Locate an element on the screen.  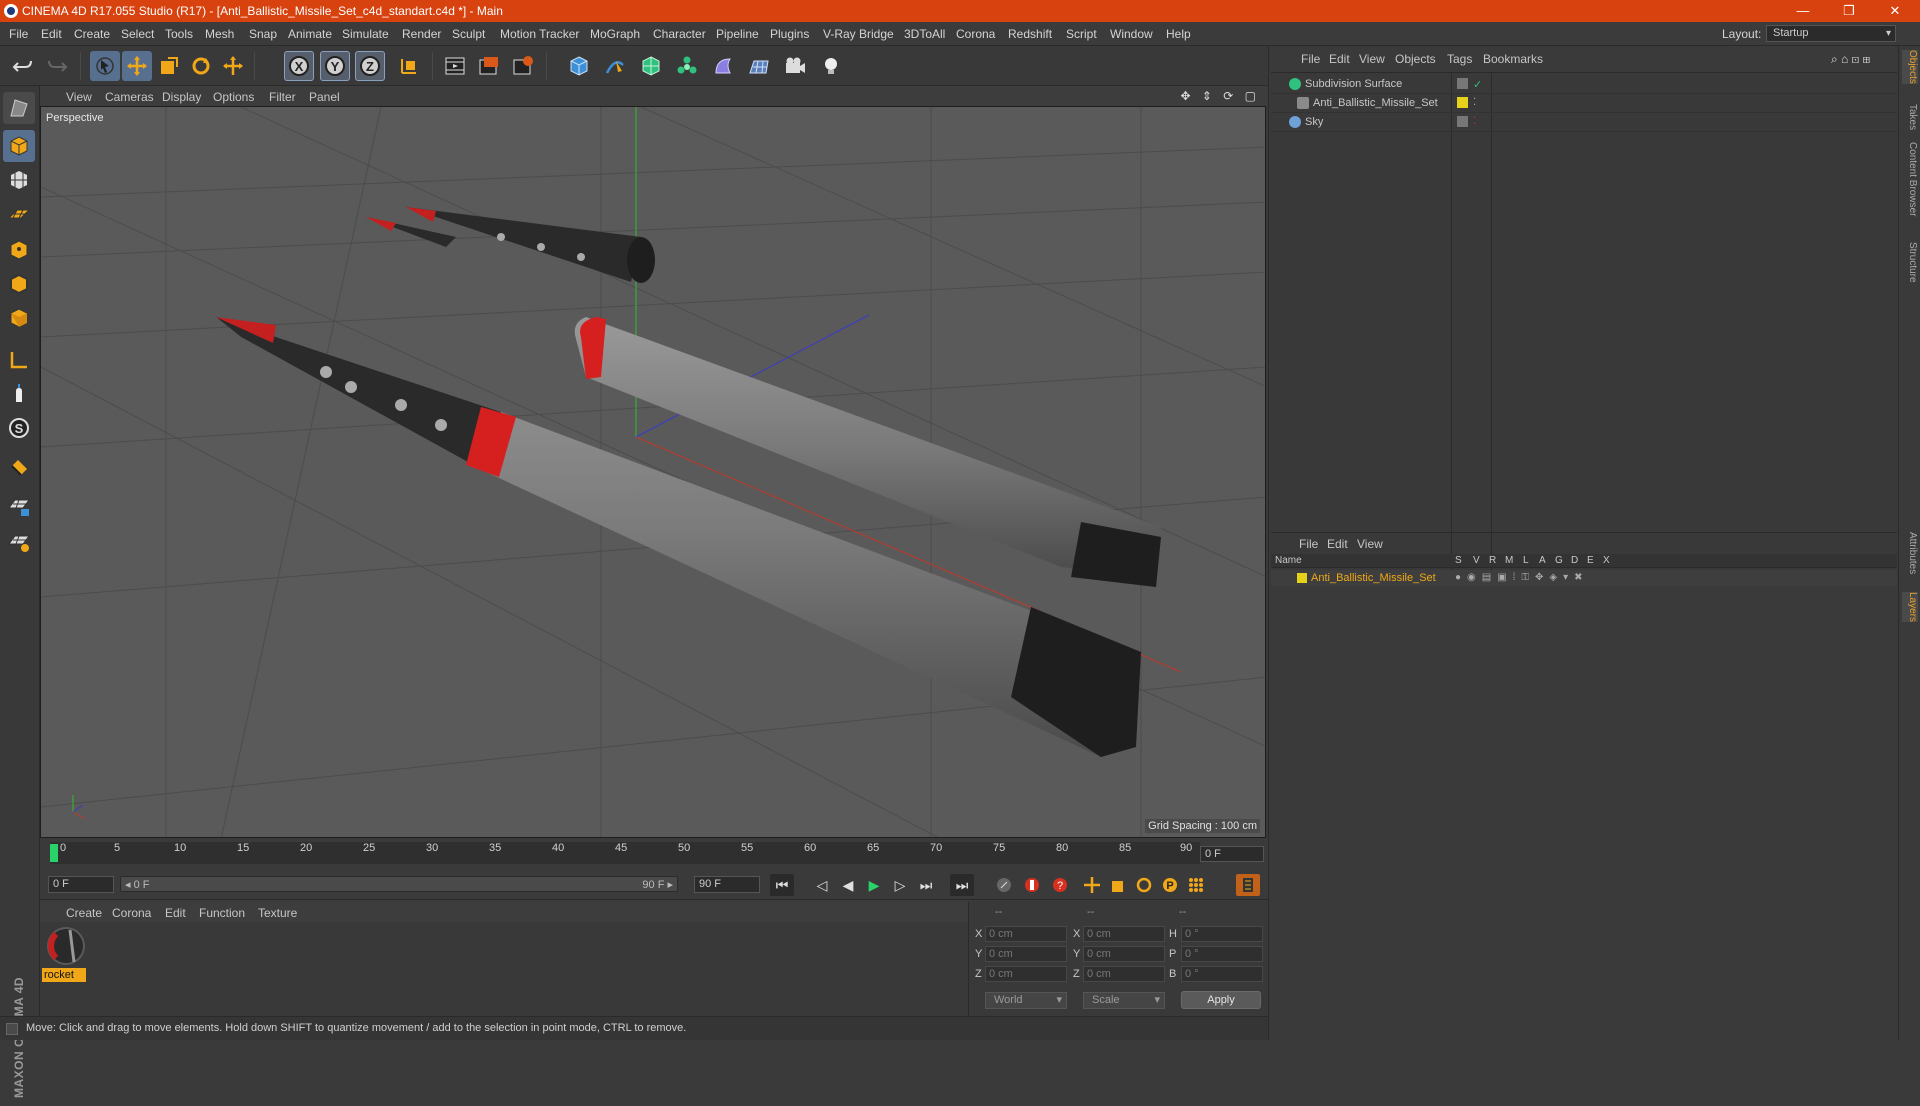
rotate-icon is located at coordinates (201, 66).